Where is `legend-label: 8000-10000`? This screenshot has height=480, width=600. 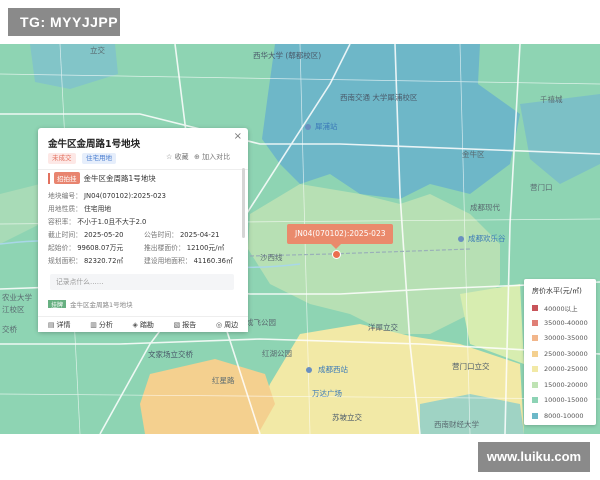 legend-label: 8000-10000 is located at coordinates (564, 415).